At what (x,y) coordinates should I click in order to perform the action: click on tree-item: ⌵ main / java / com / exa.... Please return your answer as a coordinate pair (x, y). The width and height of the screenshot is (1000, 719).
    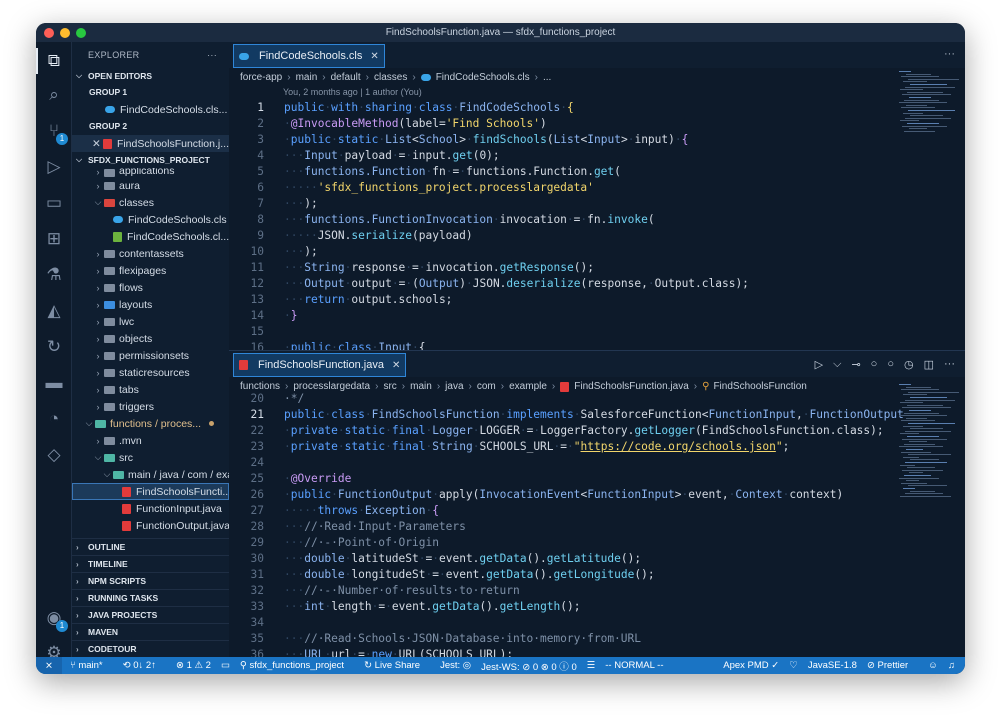
    Looking at the image, I should click on (150, 474).